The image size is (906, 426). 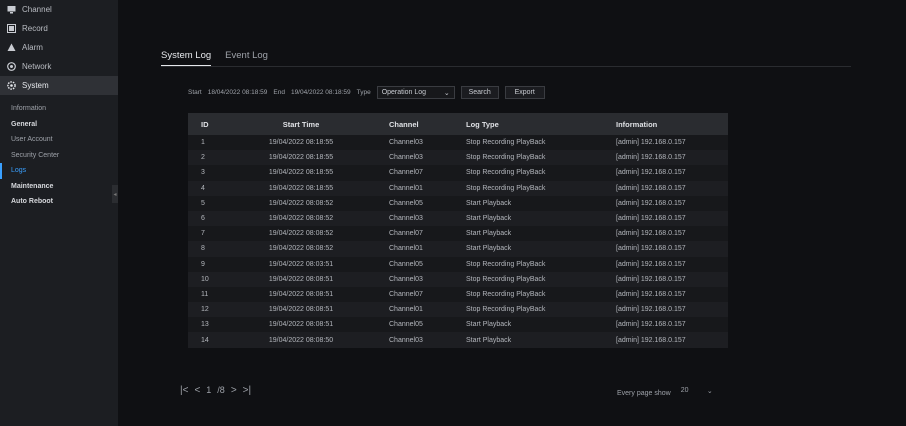 I want to click on record-icon, so click(x=11, y=28).